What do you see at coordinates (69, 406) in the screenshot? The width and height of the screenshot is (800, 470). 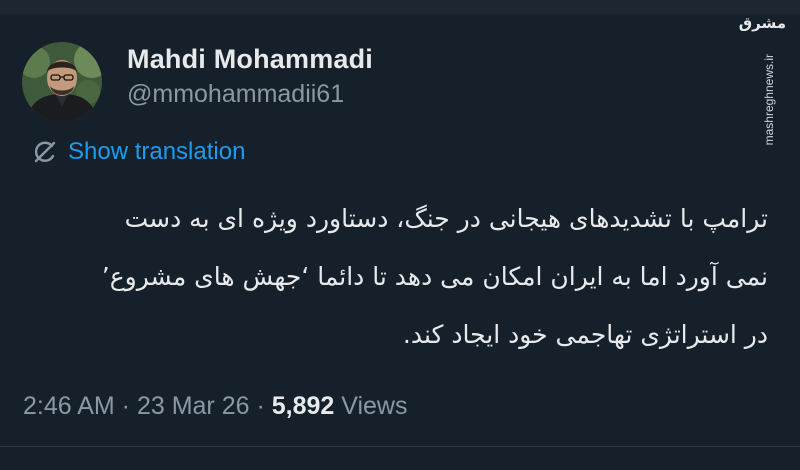 I see `tweet-time: 2:46 AM` at bounding box center [69, 406].